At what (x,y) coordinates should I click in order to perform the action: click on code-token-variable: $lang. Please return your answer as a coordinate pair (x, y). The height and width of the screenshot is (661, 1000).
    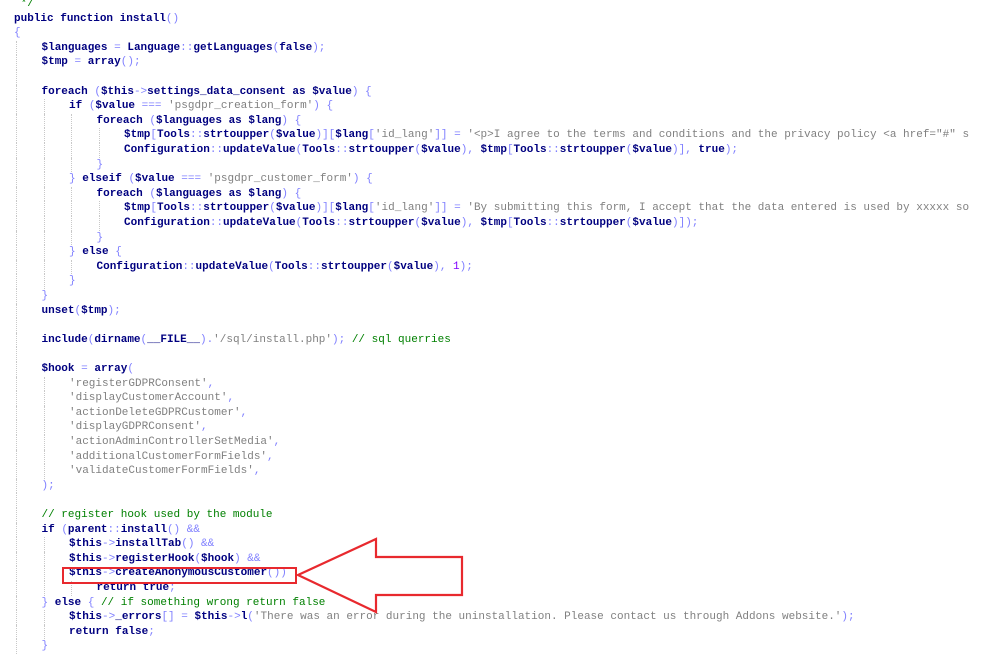
    Looking at the image, I should click on (265, 120).